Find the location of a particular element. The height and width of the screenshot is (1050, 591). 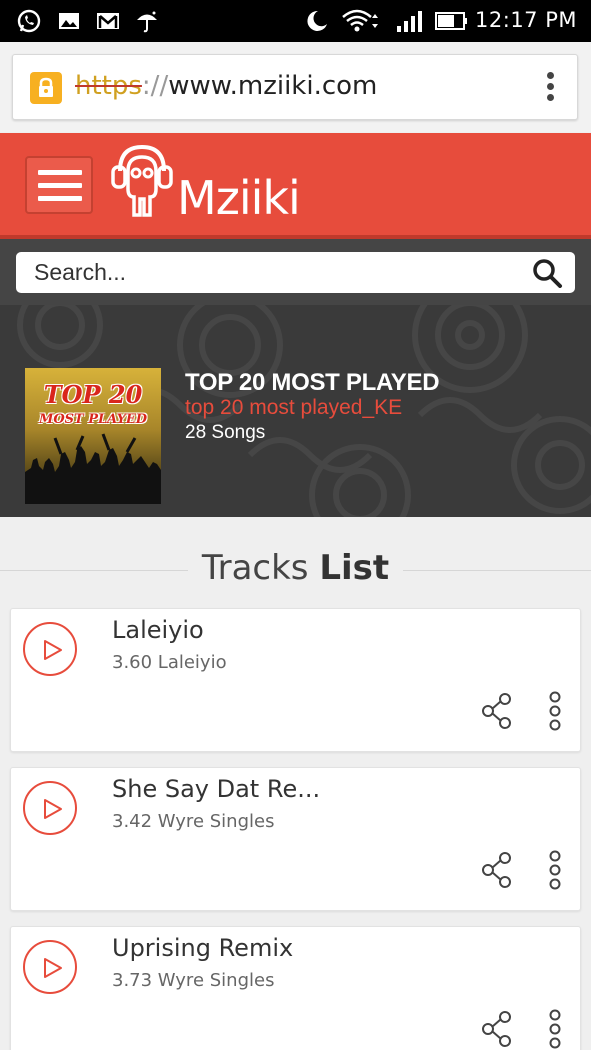

track-meta: 3.73 Wyre Singles is located at coordinates (193, 980).